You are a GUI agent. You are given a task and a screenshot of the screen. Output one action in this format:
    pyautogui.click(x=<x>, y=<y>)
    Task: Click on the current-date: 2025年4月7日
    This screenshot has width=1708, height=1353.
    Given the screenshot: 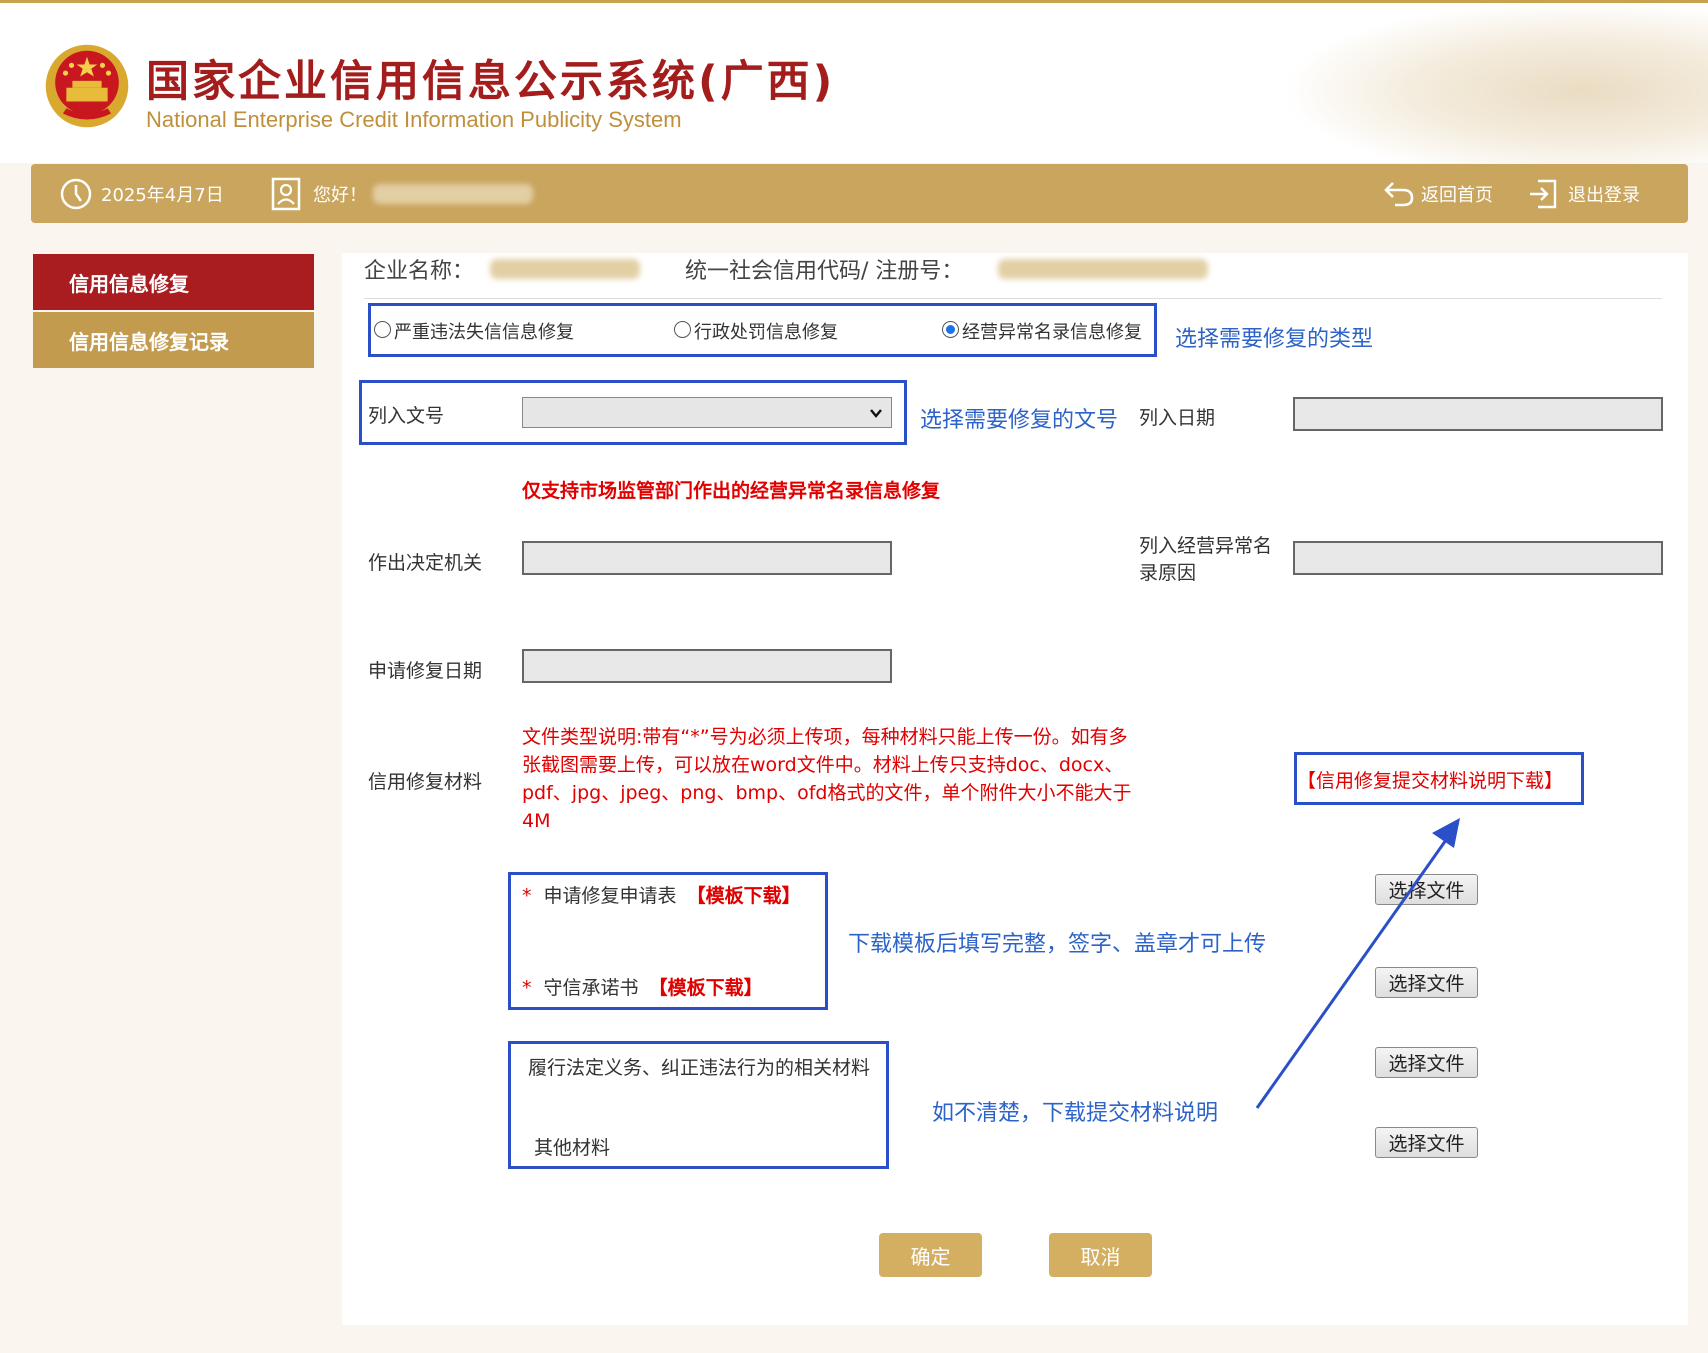 What is the action you would take?
    pyautogui.click(x=162, y=195)
    